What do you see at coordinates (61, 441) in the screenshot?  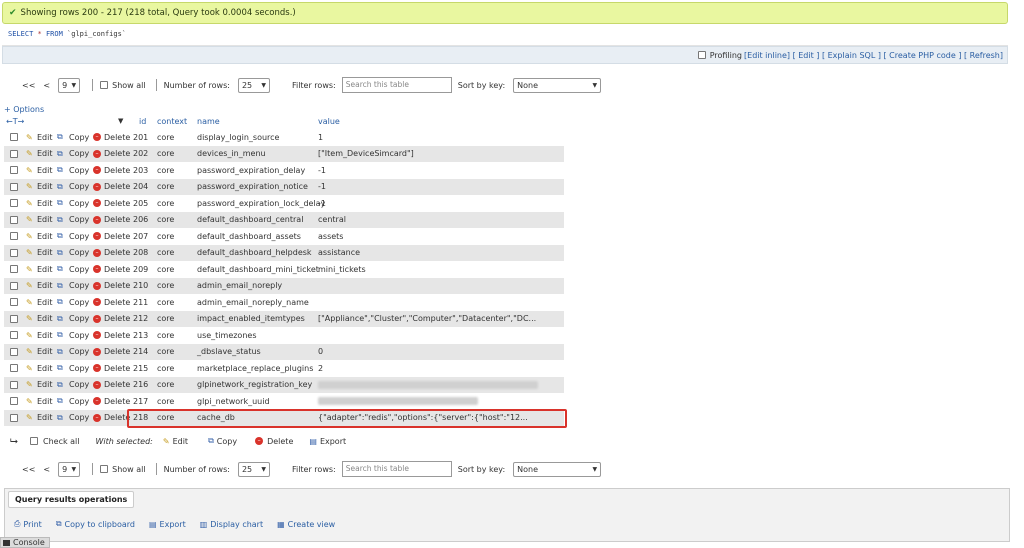 I see `check-all-label: Check all` at bounding box center [61, 441].